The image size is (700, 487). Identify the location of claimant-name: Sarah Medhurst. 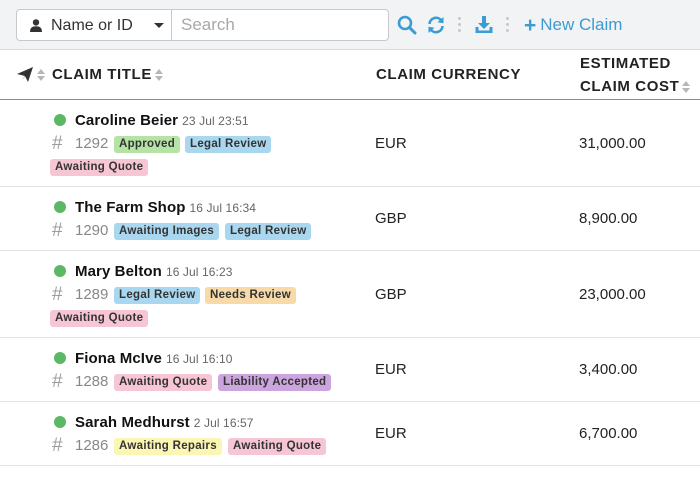
(132, 422).